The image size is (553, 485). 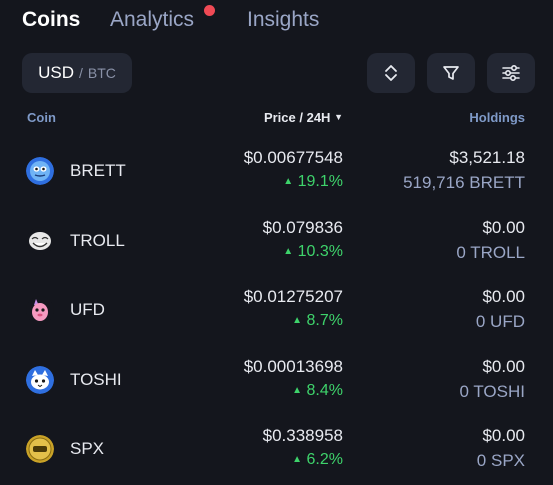 I want to click on coin-change: ▲ 8.7%, so click(x=317, y=321).